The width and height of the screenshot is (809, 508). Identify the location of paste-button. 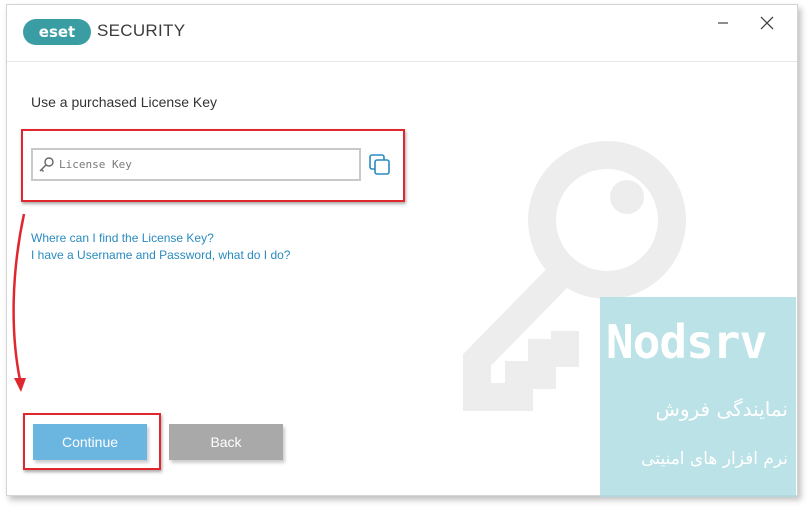
(380, 165).